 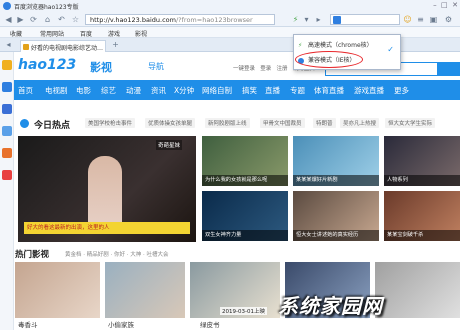 What do you see at coordinates (107, 228) in the screenshot?
I see `featured-caption: 好大的看这最新的出演，这里的人` at bounding box center [107, 228].